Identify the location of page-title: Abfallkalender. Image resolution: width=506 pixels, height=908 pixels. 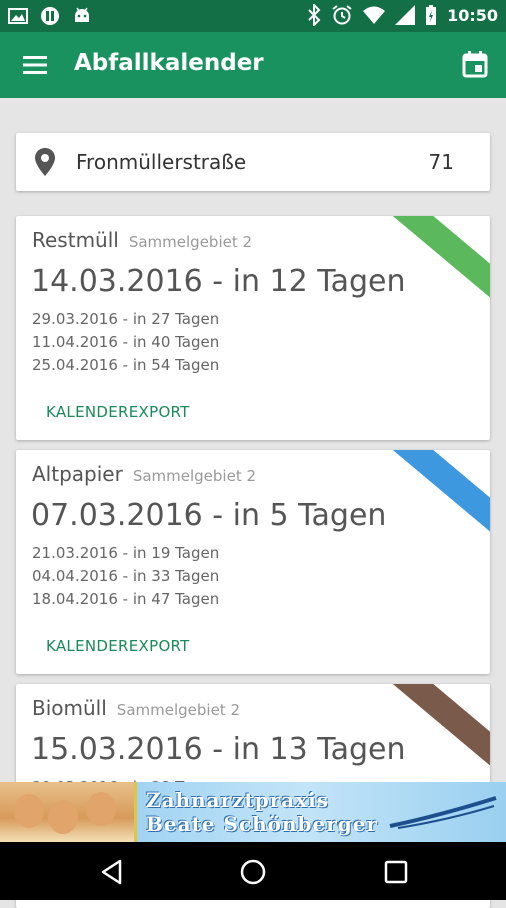
(169, 63).